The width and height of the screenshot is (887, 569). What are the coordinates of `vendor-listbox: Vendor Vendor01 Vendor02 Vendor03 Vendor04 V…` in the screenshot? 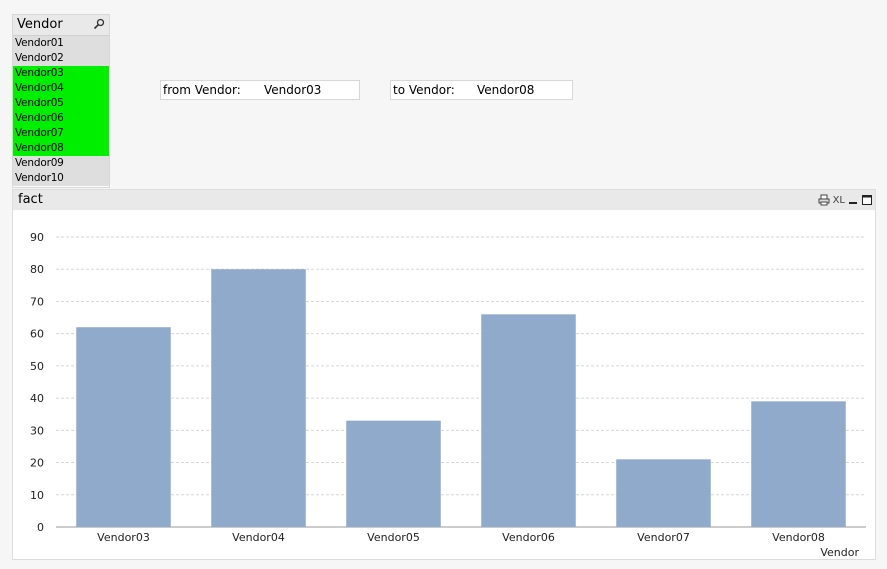 It's located at (61, 101).